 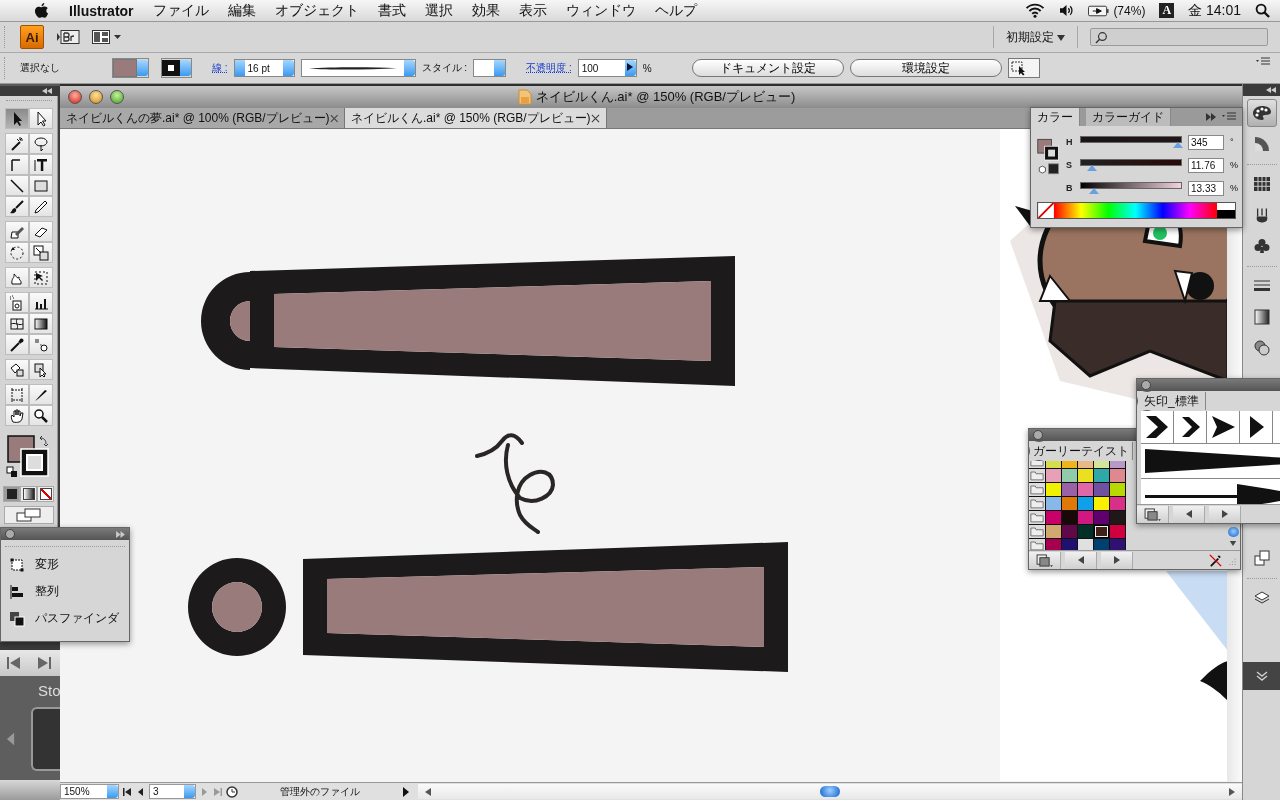 What do you see at coordinates (444, 68) in the screenshot?
I see `style-label: スタイル :` at bounding box center [444, 68].